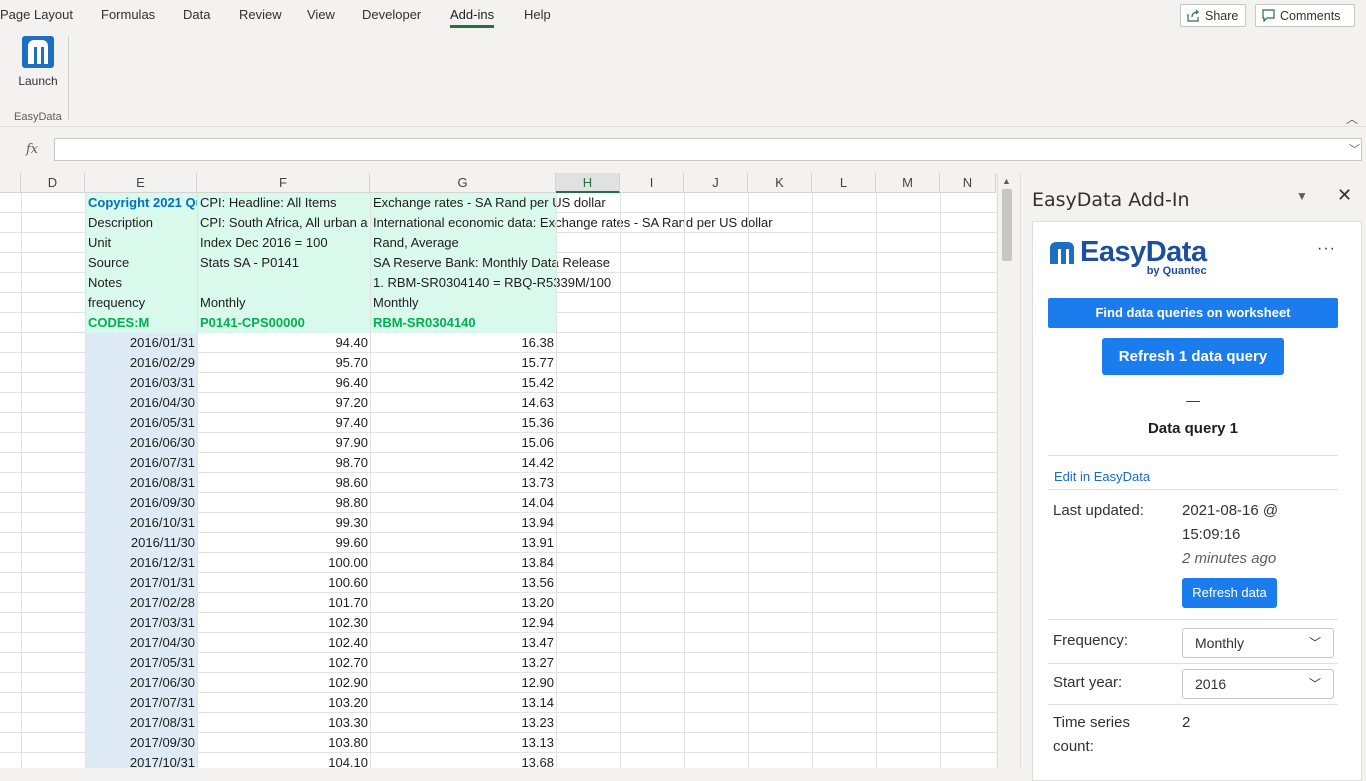 The height and width of the screenshot is (781, 1366). What do you see at coordinates (141, 383) in the screenshot?
I see `cell-e10: 2016/03/31` at bounding box center [141, 383].